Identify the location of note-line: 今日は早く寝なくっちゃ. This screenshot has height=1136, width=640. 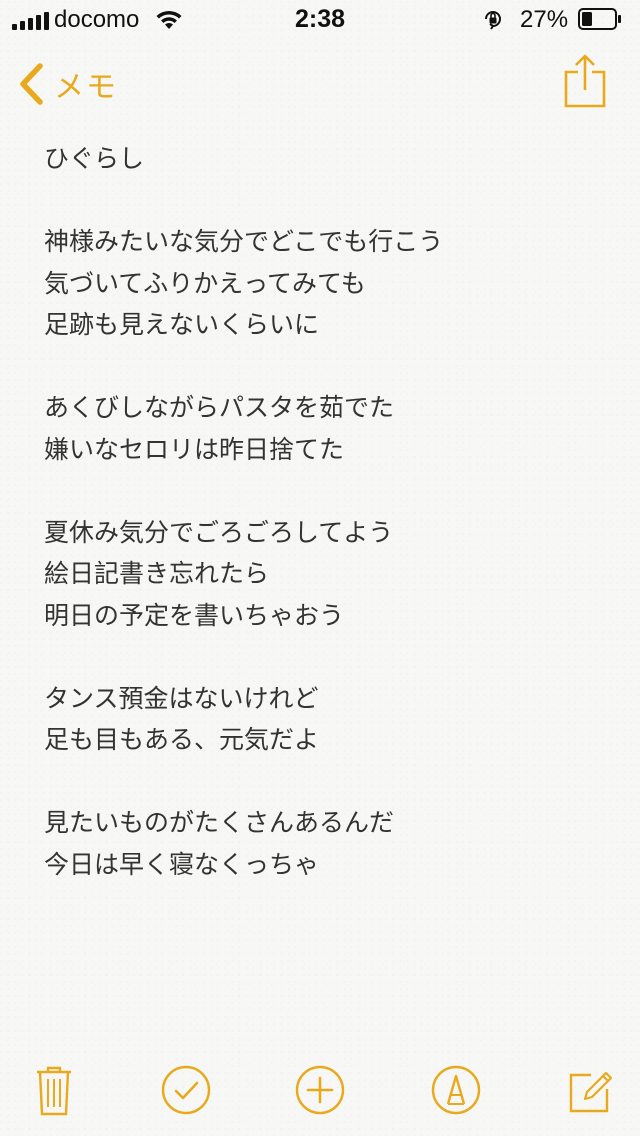
(182, 864).